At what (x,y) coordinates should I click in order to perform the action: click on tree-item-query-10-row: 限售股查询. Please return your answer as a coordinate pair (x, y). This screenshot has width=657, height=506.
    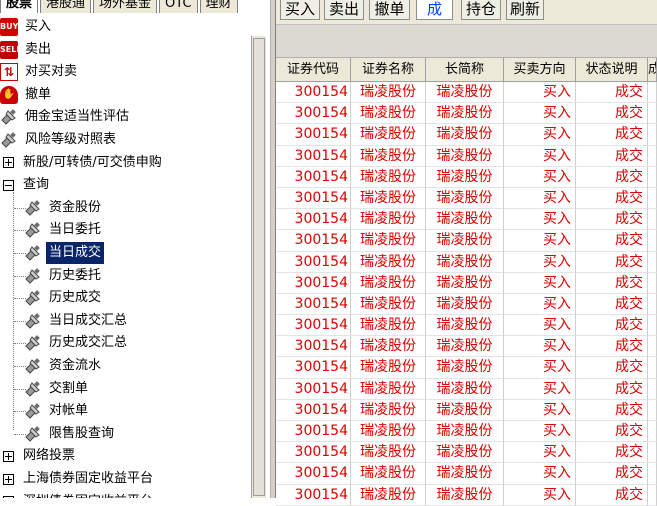
    Looking at the image, I should click on (70, 434).